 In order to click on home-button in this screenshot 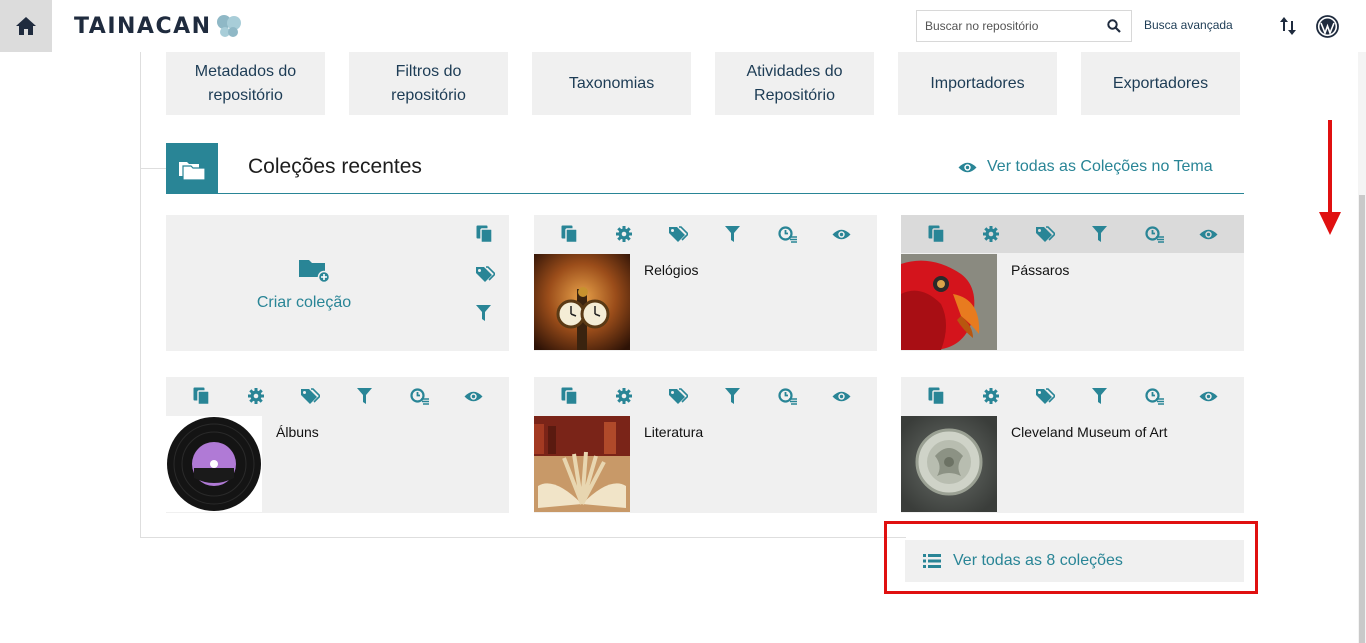, I will do `click(26, 26)`.